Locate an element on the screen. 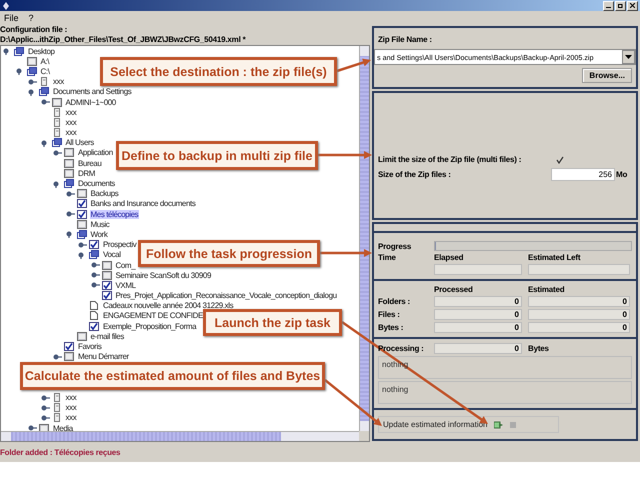 This screenshot has width=640, height=480. restore-button is located at coordinates (620, 5).